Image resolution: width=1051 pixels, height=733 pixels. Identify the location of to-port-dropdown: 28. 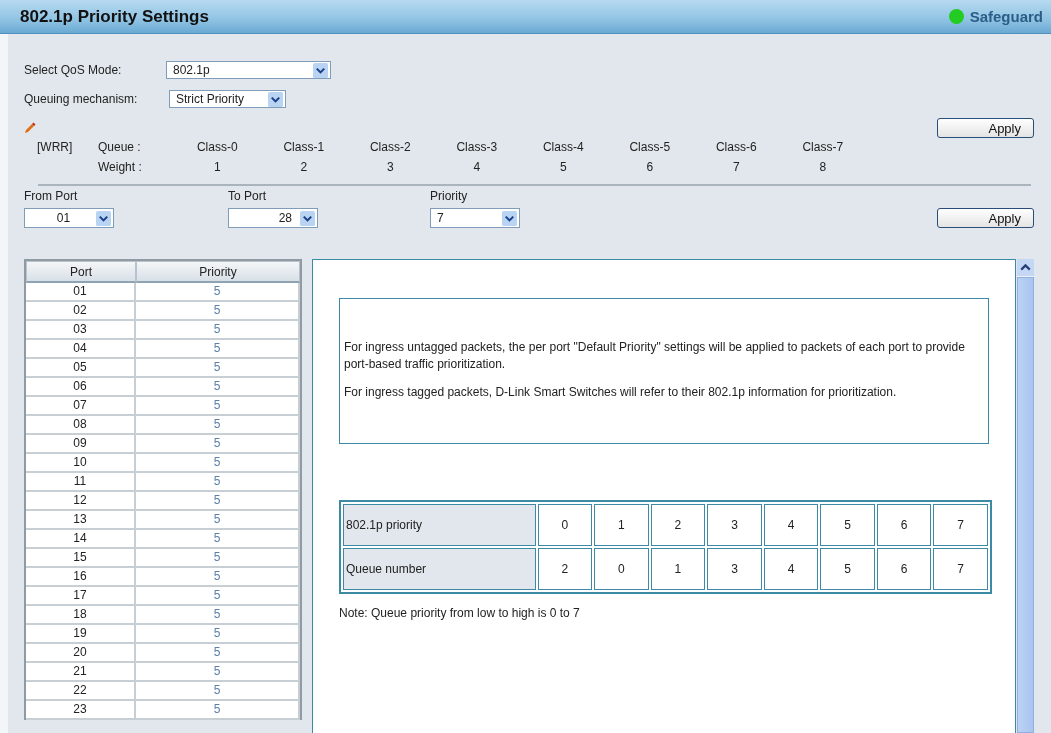
(273, 218).